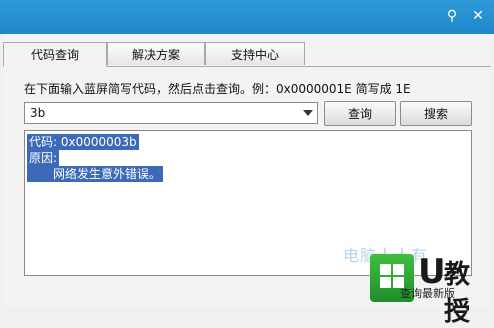  What do you see at coordinates (478, 16) in the screenshot?
I see `close-icon: ✕` at bounding box center [478, 16].